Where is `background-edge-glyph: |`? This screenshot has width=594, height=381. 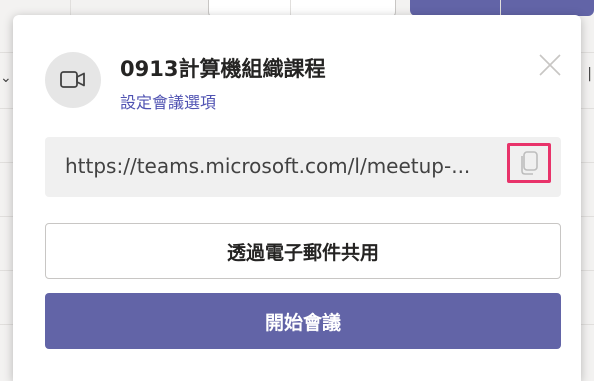 background-edge-glyph: | is located at coordinates (589, 74).